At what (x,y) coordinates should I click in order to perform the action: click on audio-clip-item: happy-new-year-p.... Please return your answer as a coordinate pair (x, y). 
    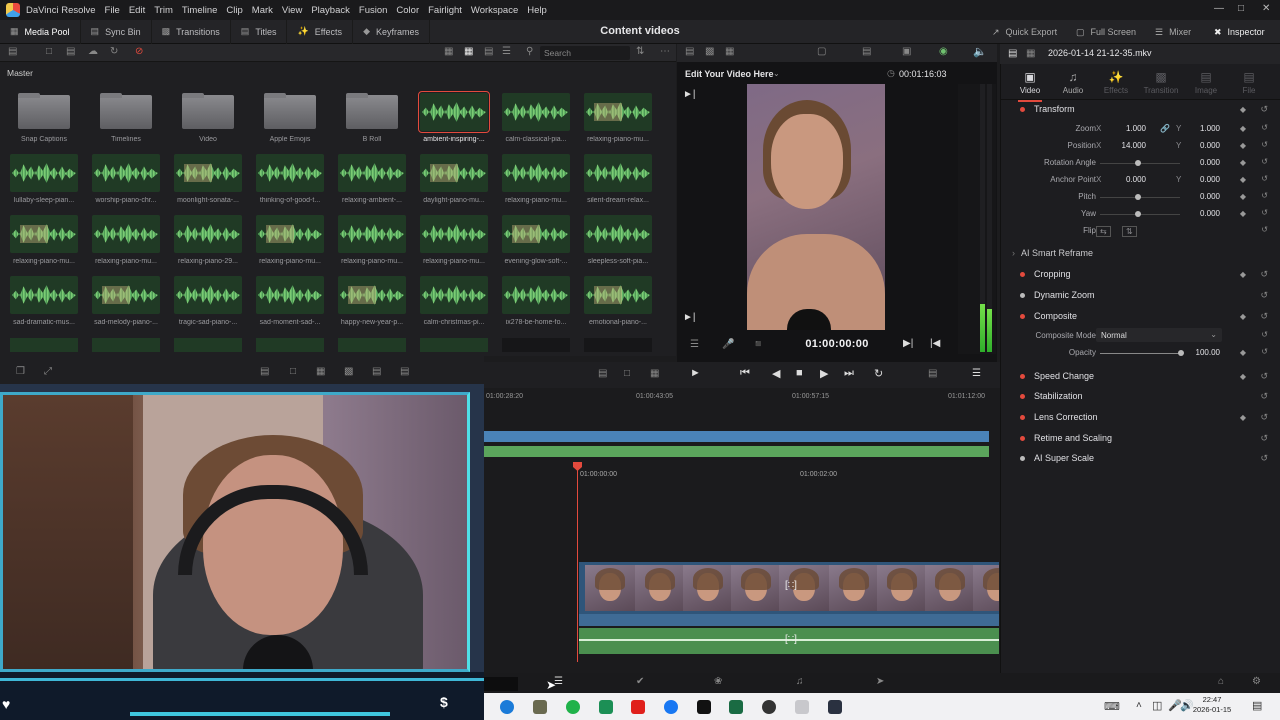
    Looking at the image, I should click on (374, 301).